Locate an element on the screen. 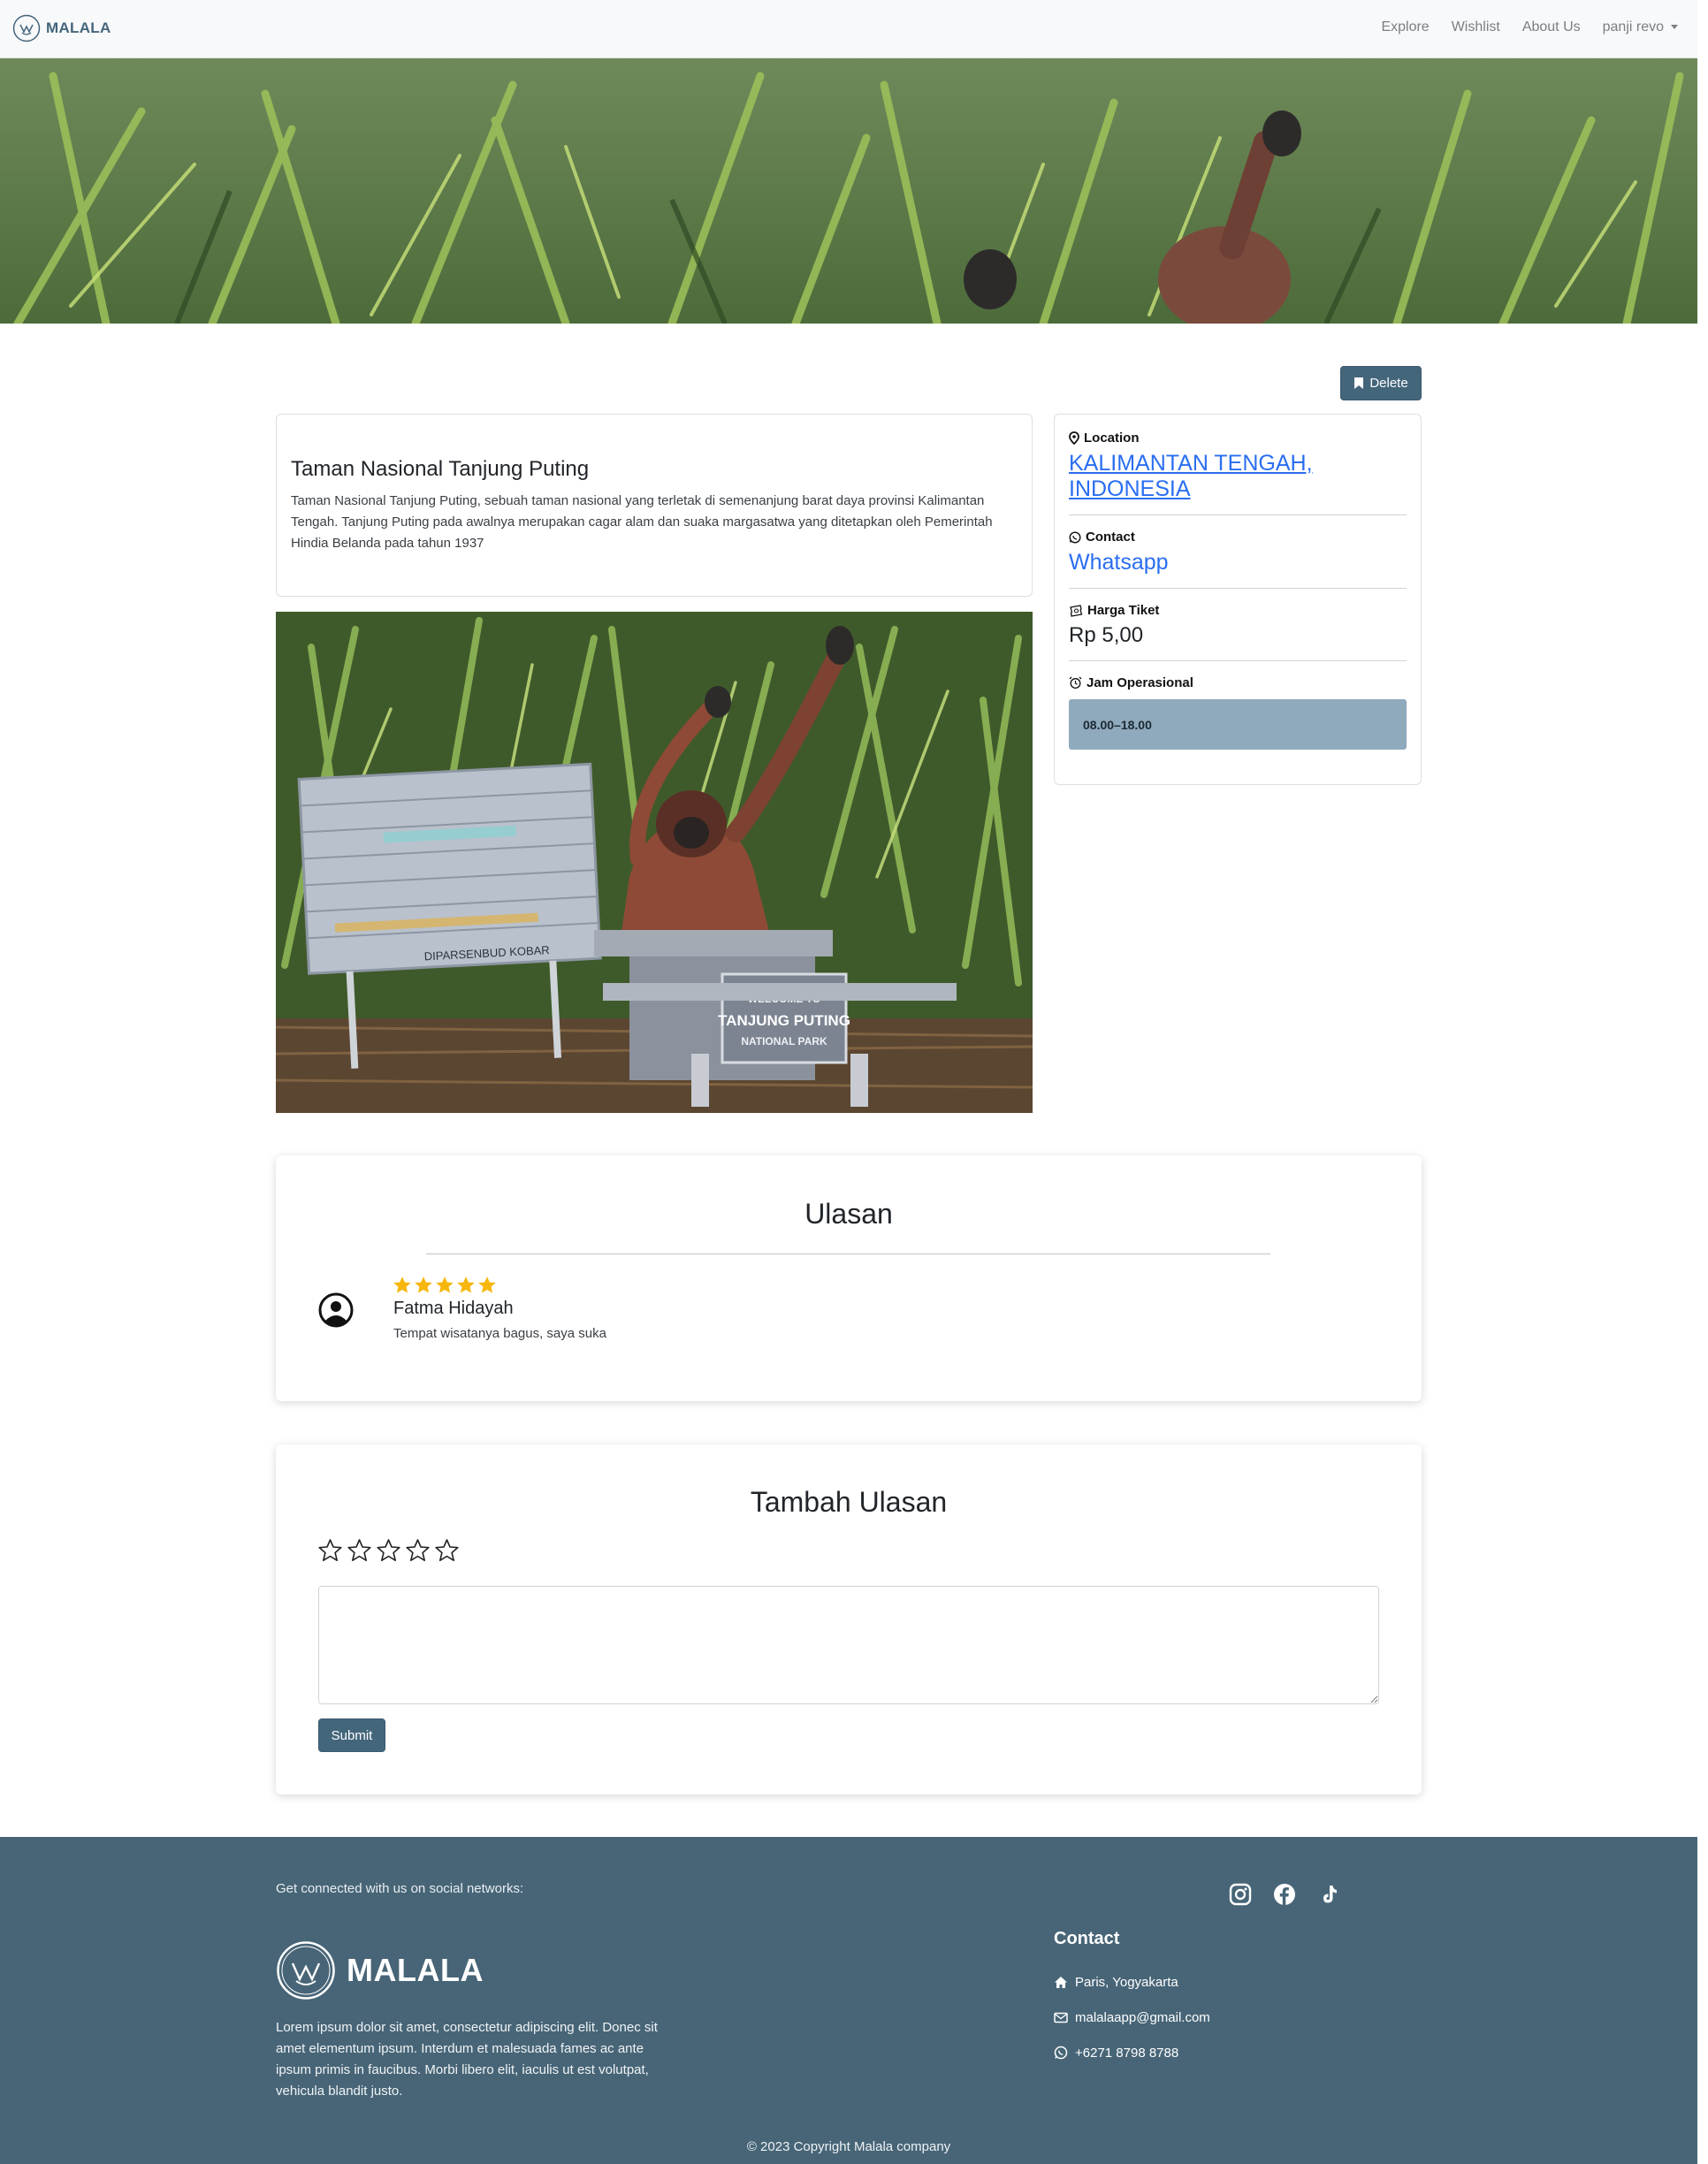 This screenshot has height=2164, width=1708. contact-section: Contact Whatsapp is located at coordinates (1238, 559).